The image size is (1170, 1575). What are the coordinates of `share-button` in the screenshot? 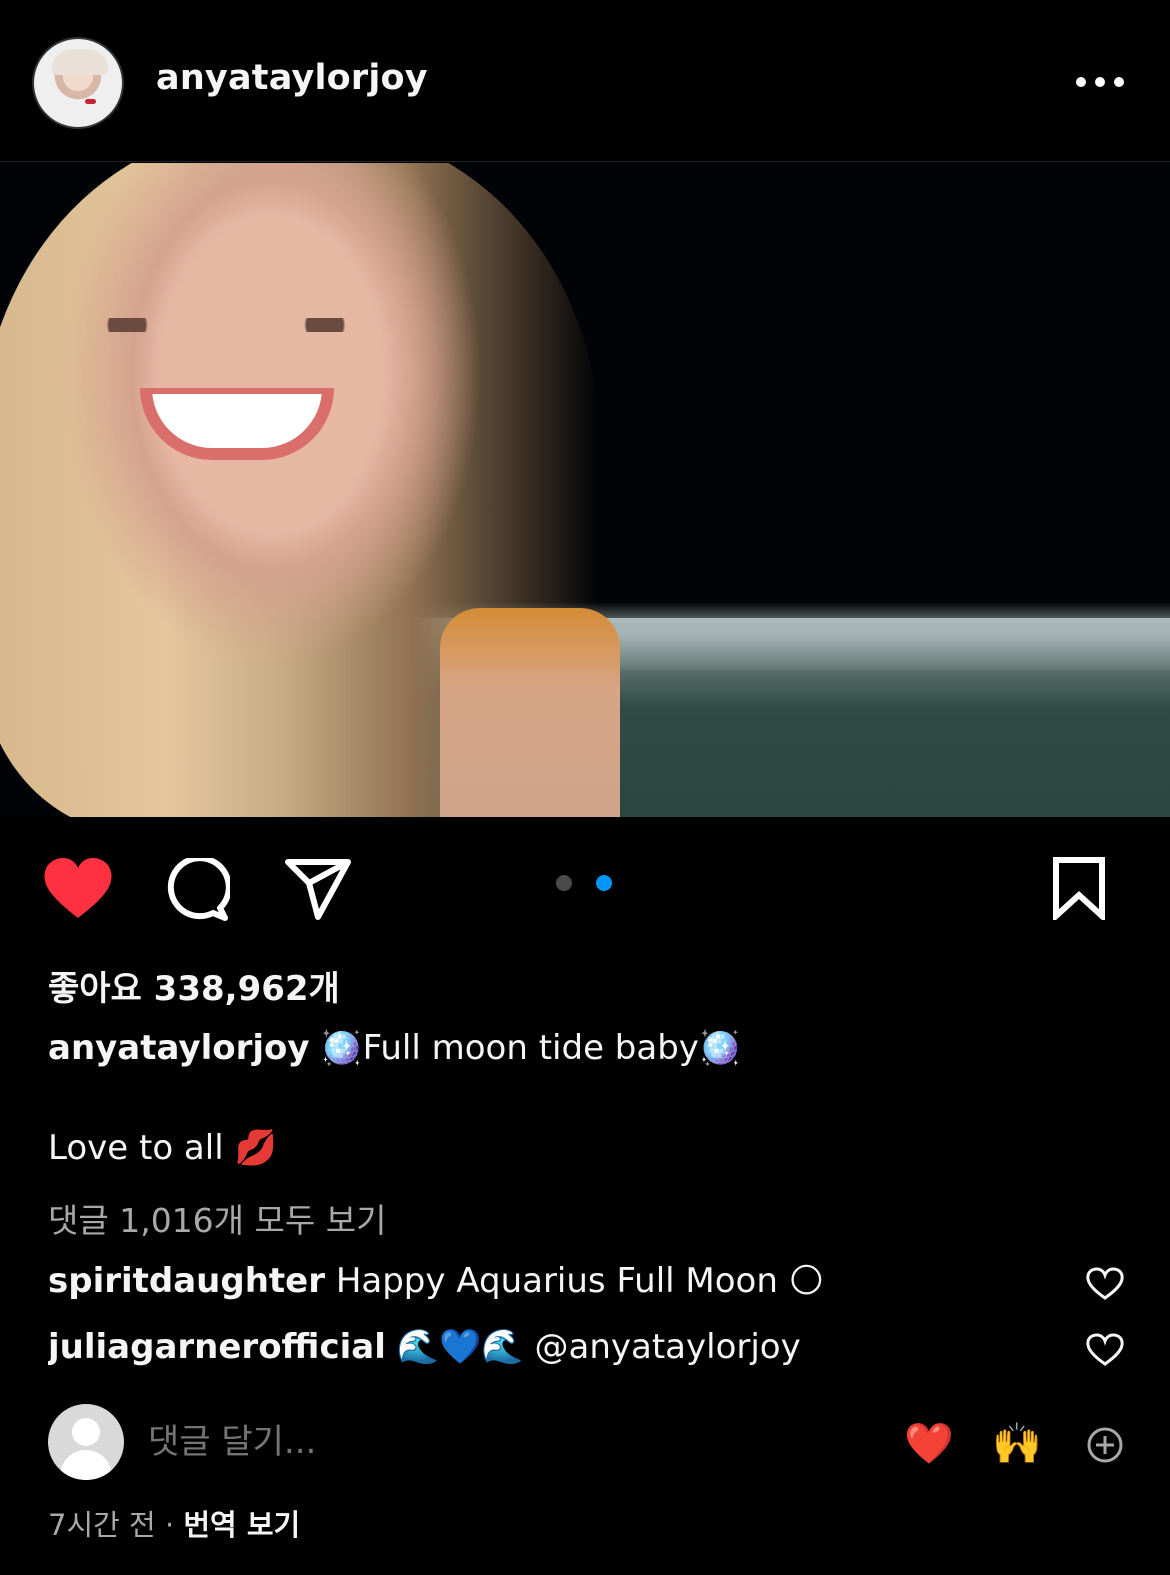 It's located at (318, 890).